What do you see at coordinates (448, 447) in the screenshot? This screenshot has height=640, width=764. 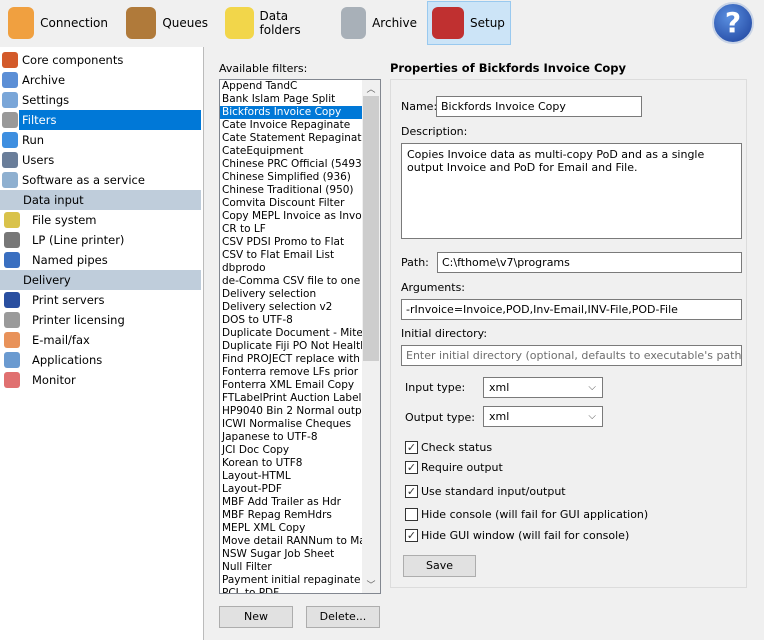 I see `check-status-checkbox: ✓ Check status` at bounding box center [448, 447].